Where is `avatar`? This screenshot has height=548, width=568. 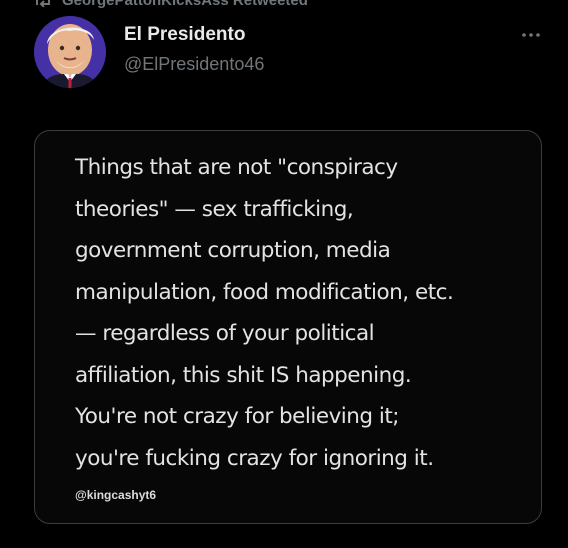 avatar is located at coordinates (70, 52).